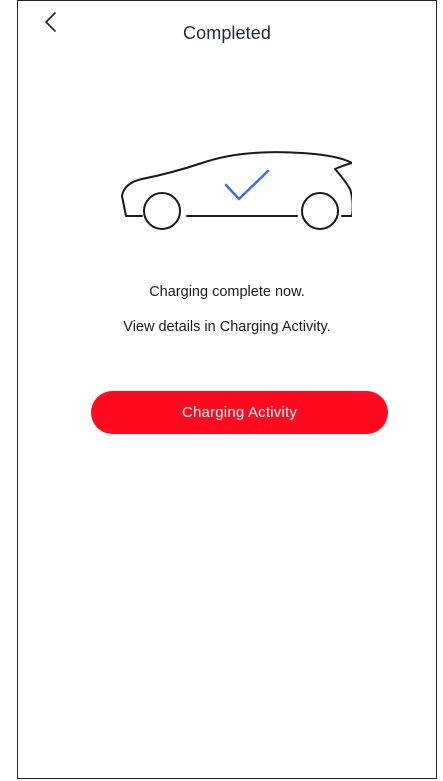 Image resolution: width=443 pixels, height=781 pixels. I want to click on page-title: Completed, so click(227, 33).